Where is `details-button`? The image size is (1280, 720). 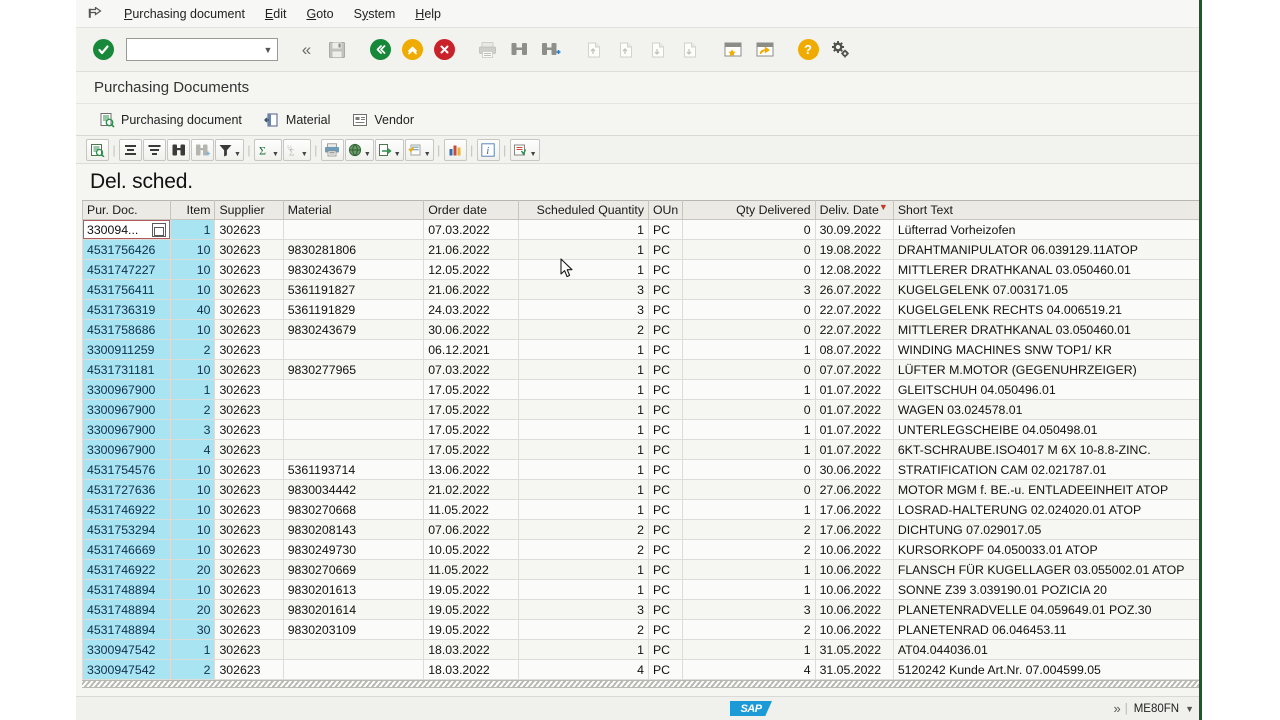 details-button is located at coordinates (97, 149).